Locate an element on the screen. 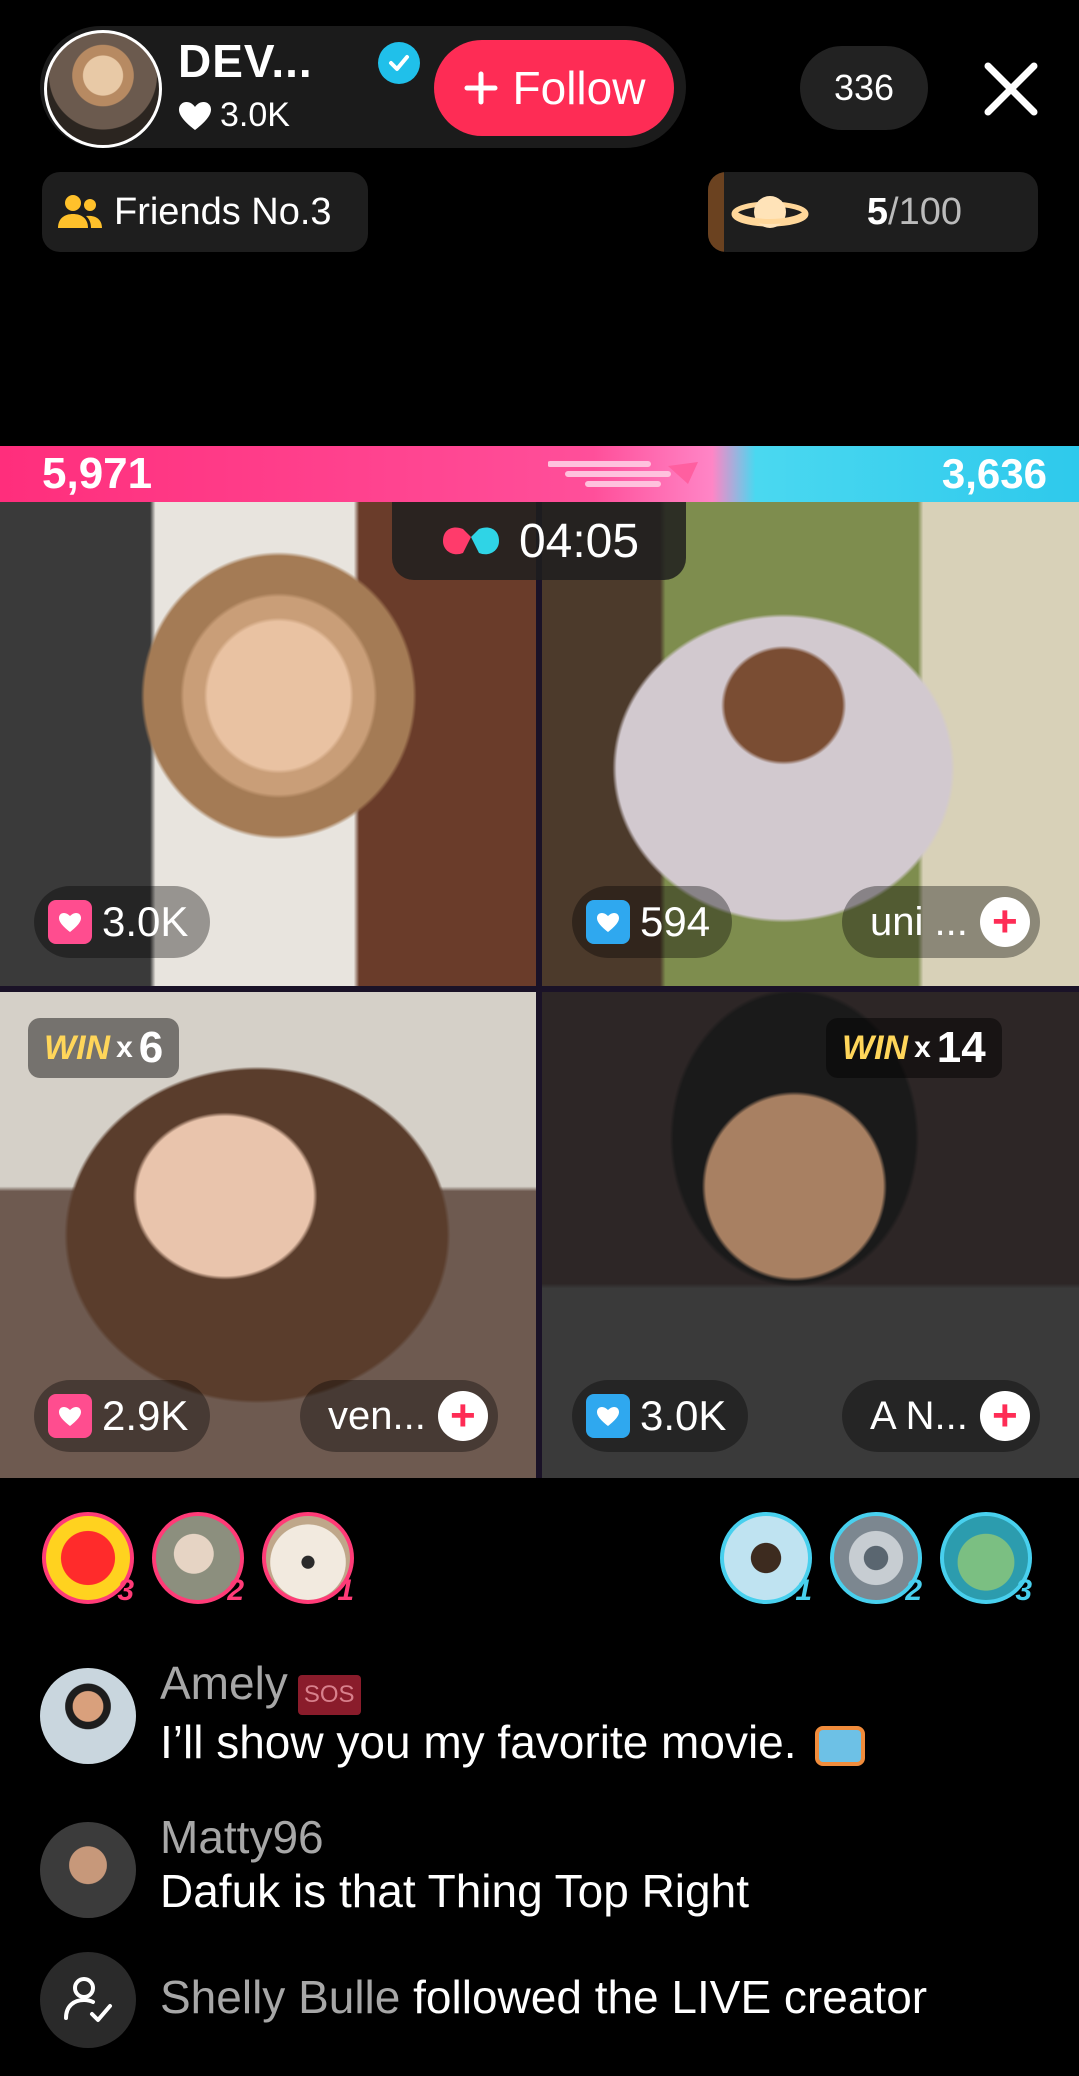 This screenshot has width=1079, height=2076. progress-count: 5/100 is located at coordinates (914, 212).